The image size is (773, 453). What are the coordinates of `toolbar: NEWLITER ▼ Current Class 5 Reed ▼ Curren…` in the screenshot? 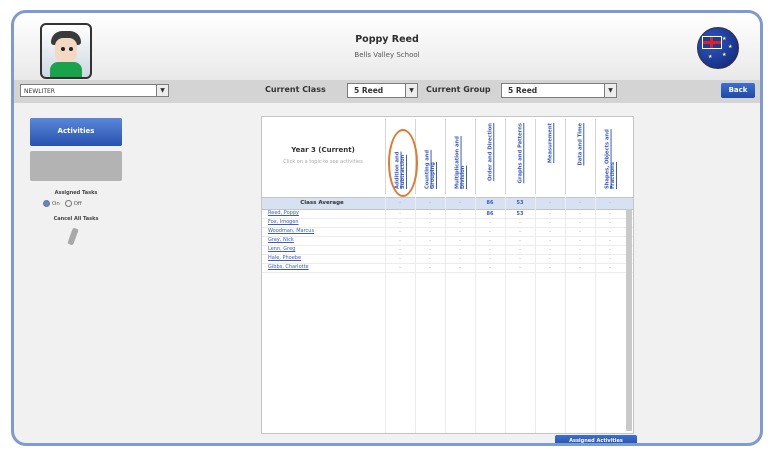 It's located at (387, 91).